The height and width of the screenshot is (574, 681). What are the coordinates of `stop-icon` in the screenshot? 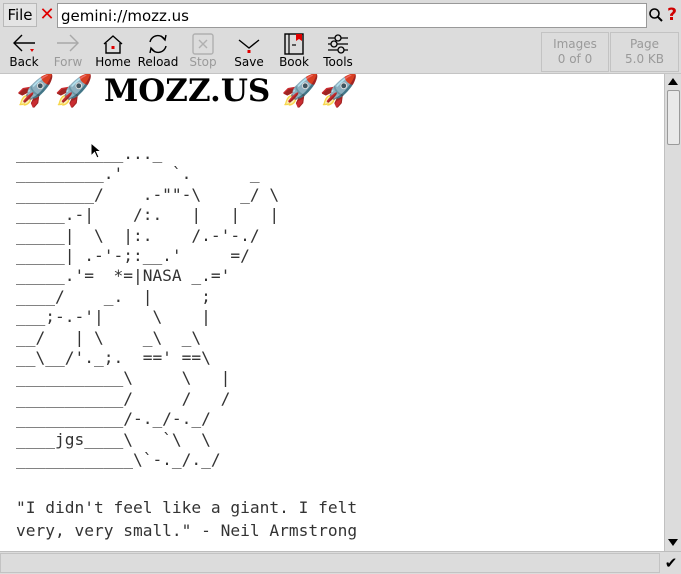 It's located at (203, 44).